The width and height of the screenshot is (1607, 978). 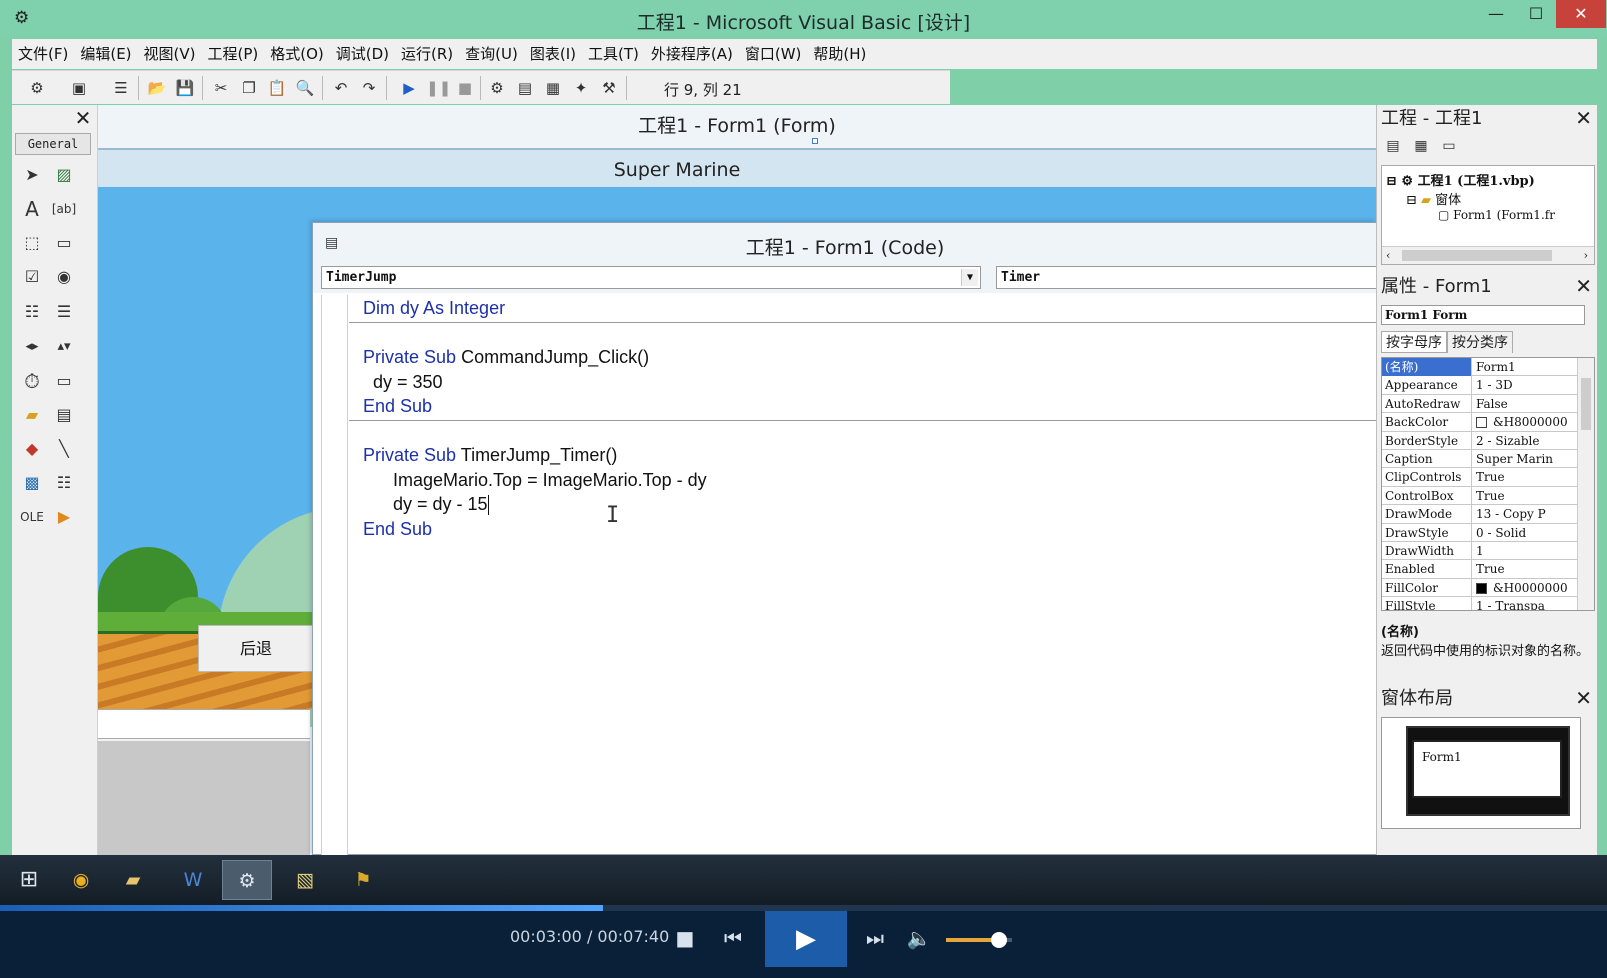 What do you see at coordinates (919, 938) in the screenshot?
I see `volume-icon: 🔈` at bounding box center [919, 938].